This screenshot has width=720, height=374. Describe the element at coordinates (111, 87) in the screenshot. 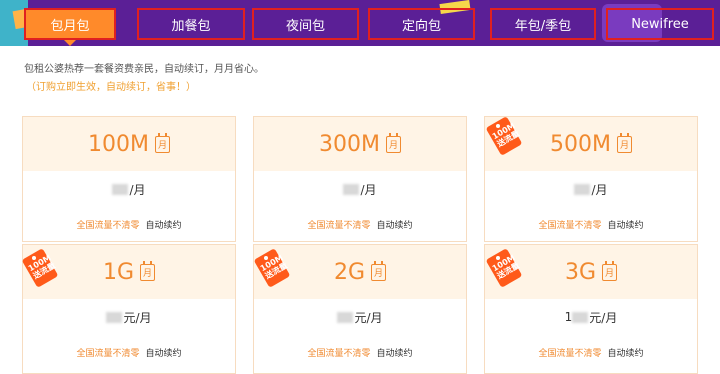

I see `package-note: （订购立即生效，自动续订，省事！）` at that location.